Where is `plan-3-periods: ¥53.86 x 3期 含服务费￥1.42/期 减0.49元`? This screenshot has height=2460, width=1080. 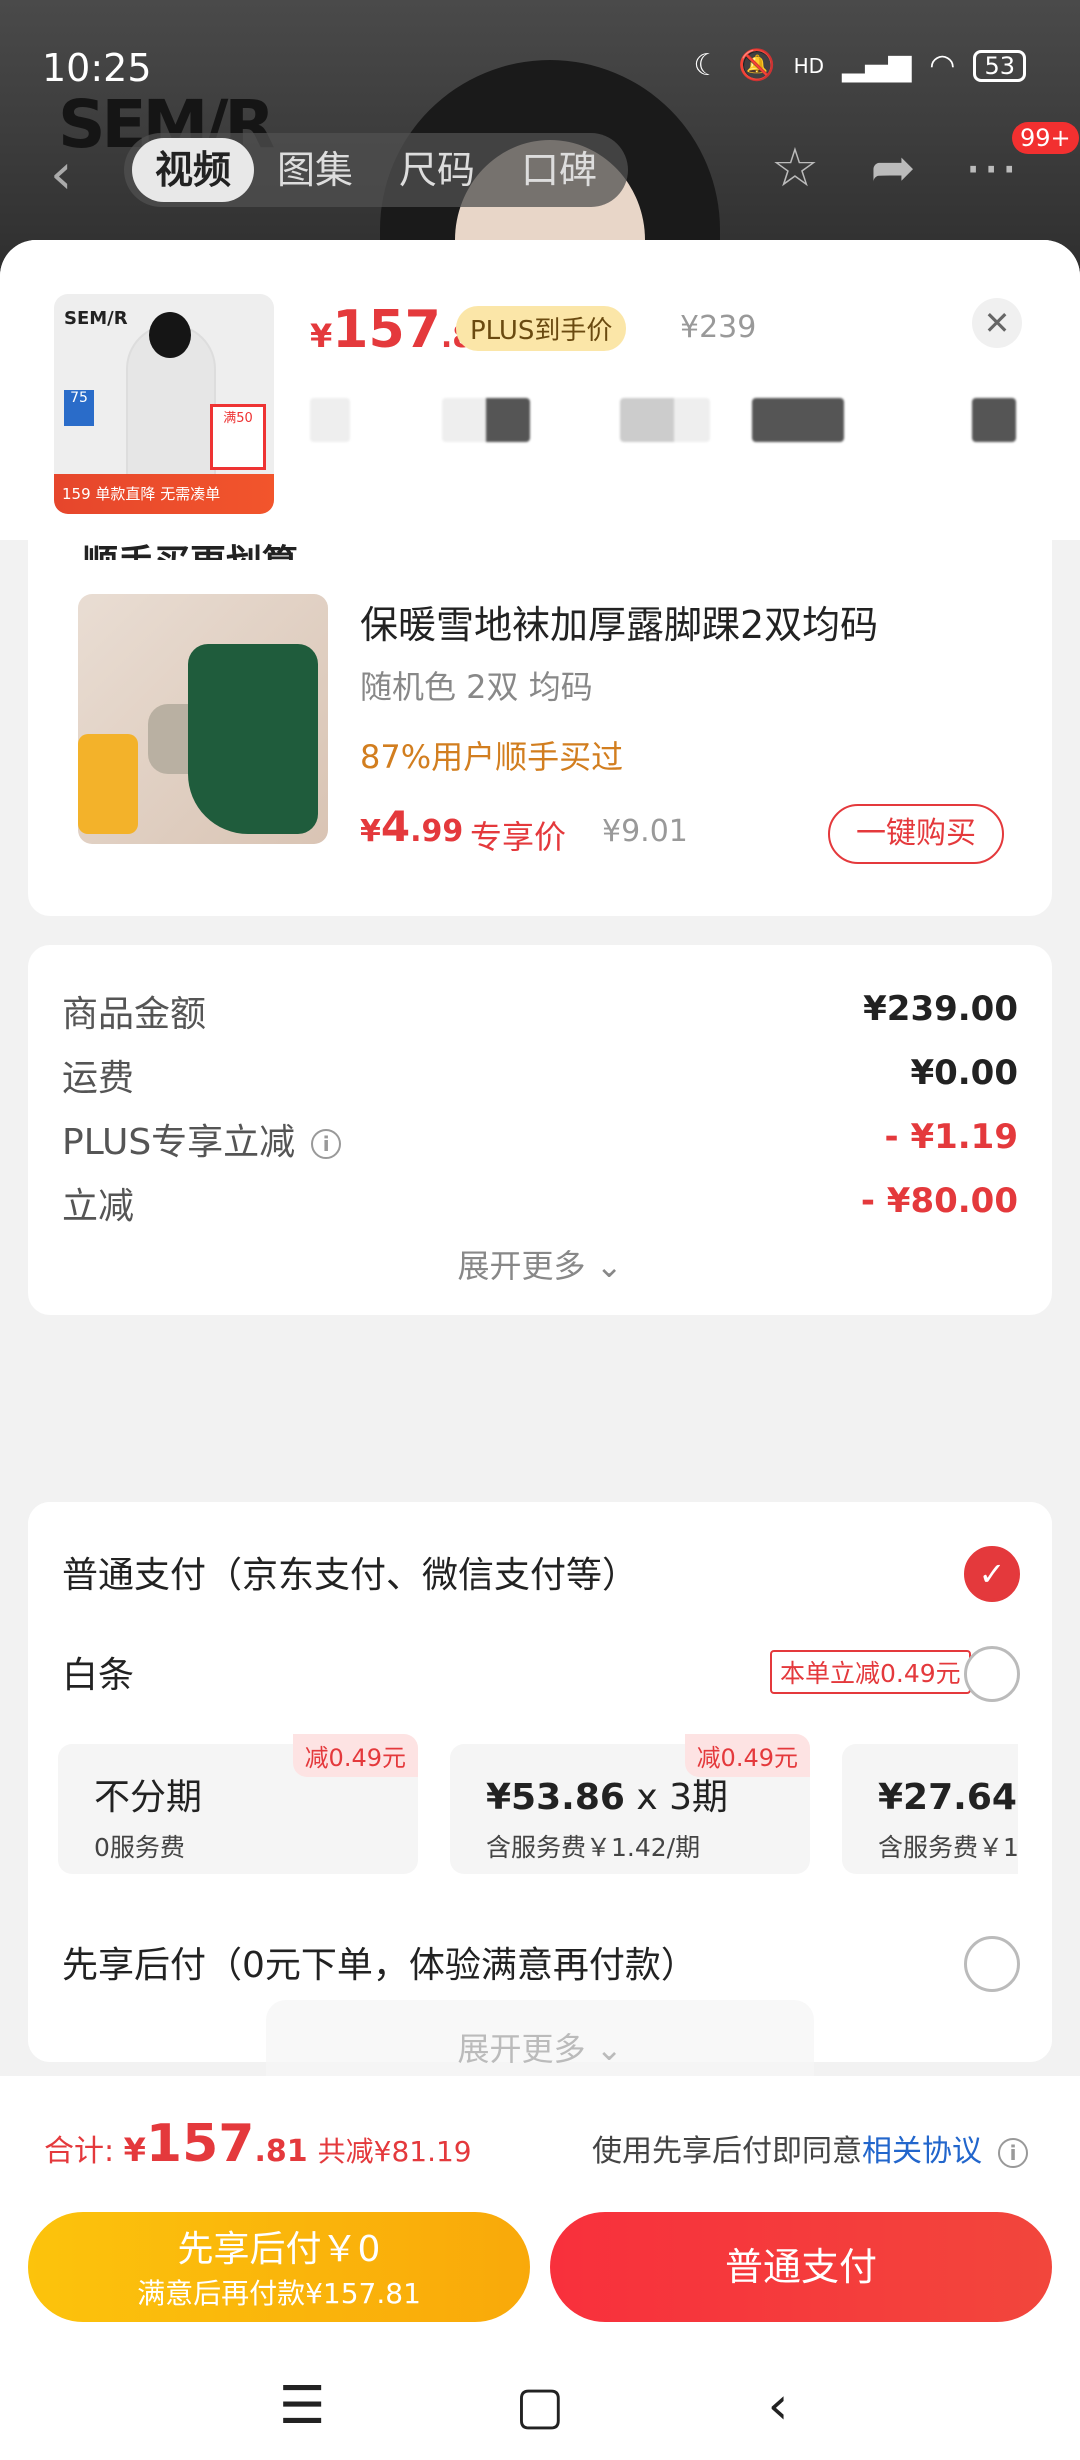
plan-3-periods: ¥53.86 x 3期 含服务费￥1.42/期 减0.49元 is located at coordinates (630, 1804).